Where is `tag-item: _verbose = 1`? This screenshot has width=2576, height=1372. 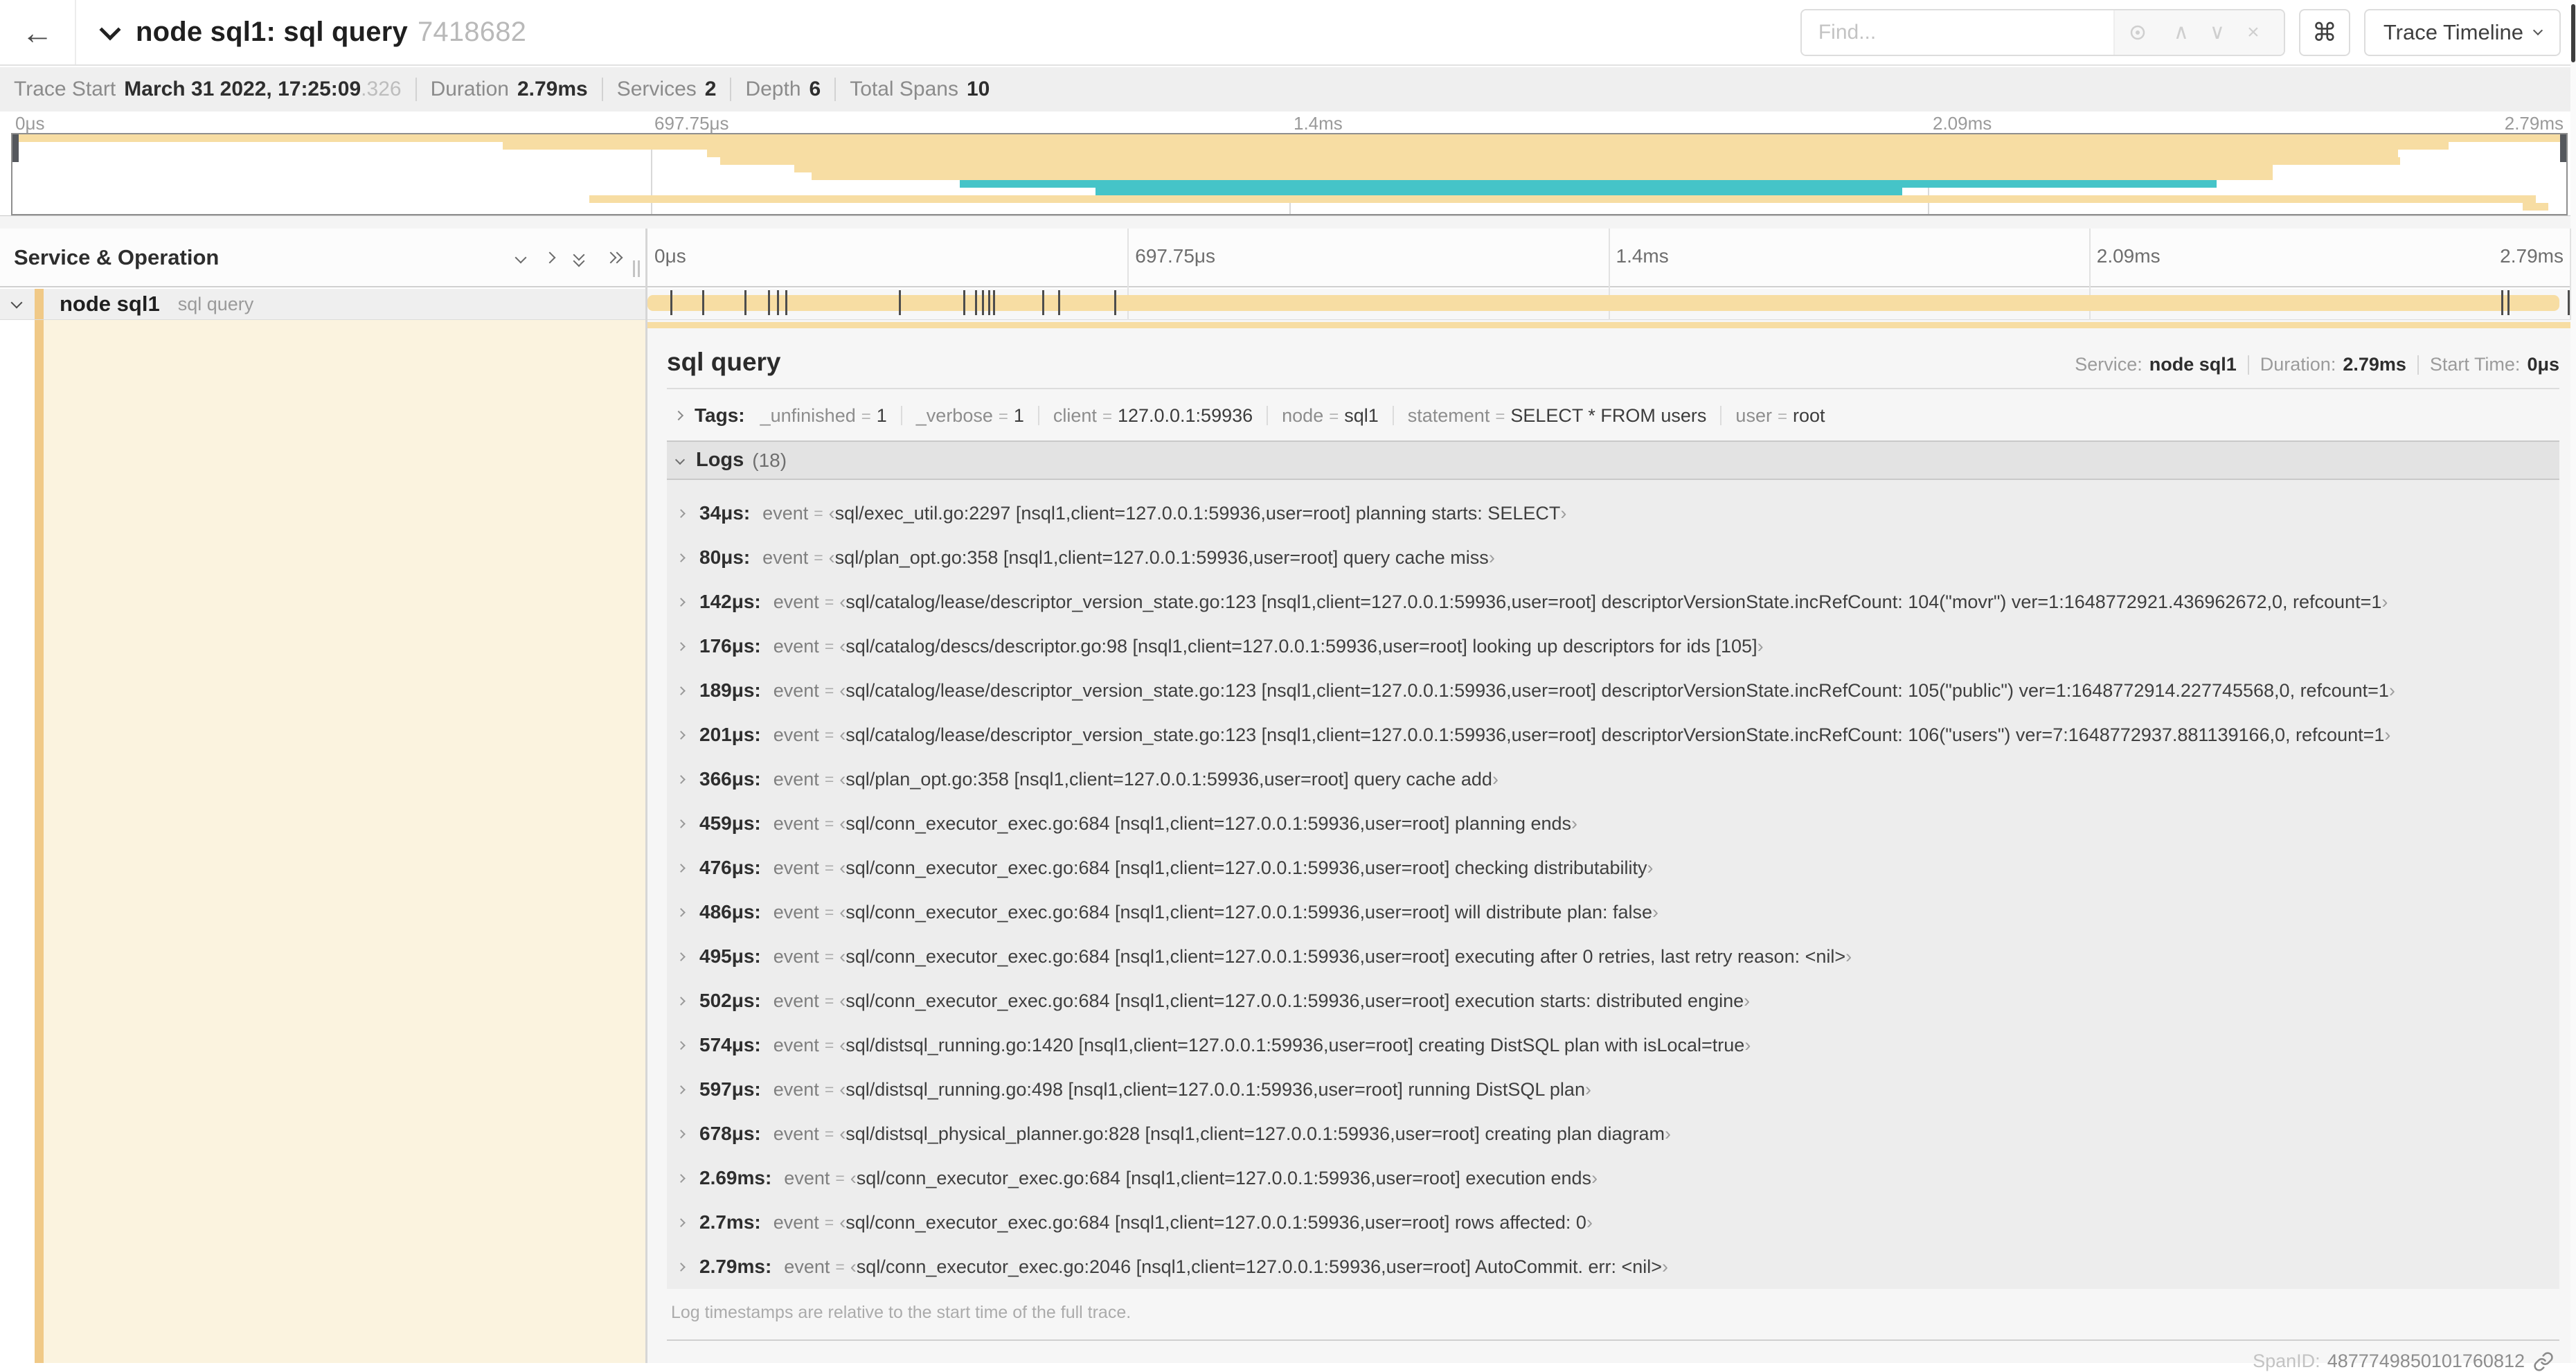
tag-item: _verbose = 1 is located at coordinates (956, 416).